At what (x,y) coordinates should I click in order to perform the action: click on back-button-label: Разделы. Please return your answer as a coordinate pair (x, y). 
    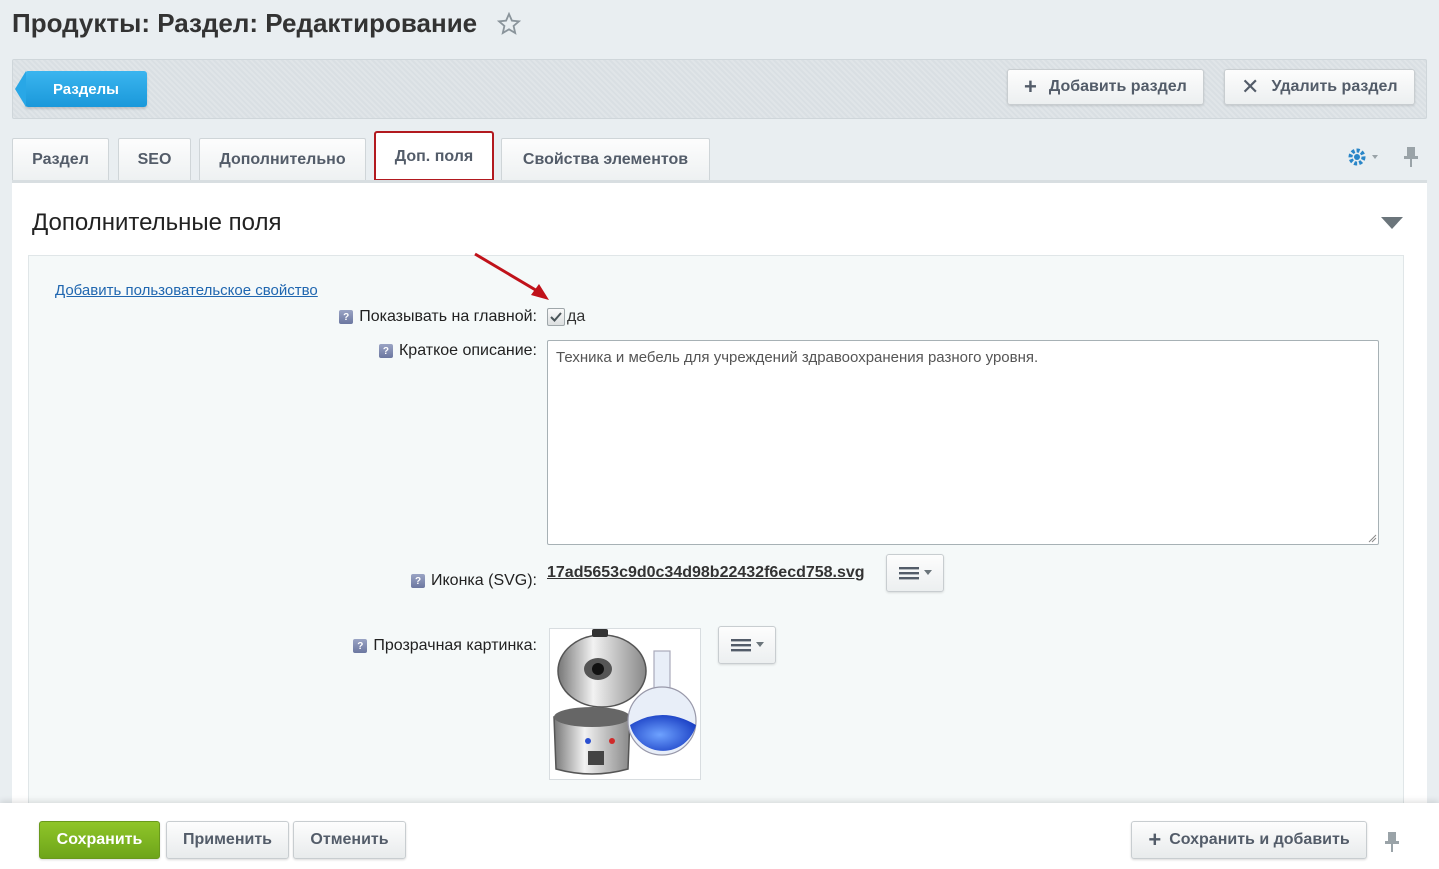
    Looking at the image, I should click on (86, 89).